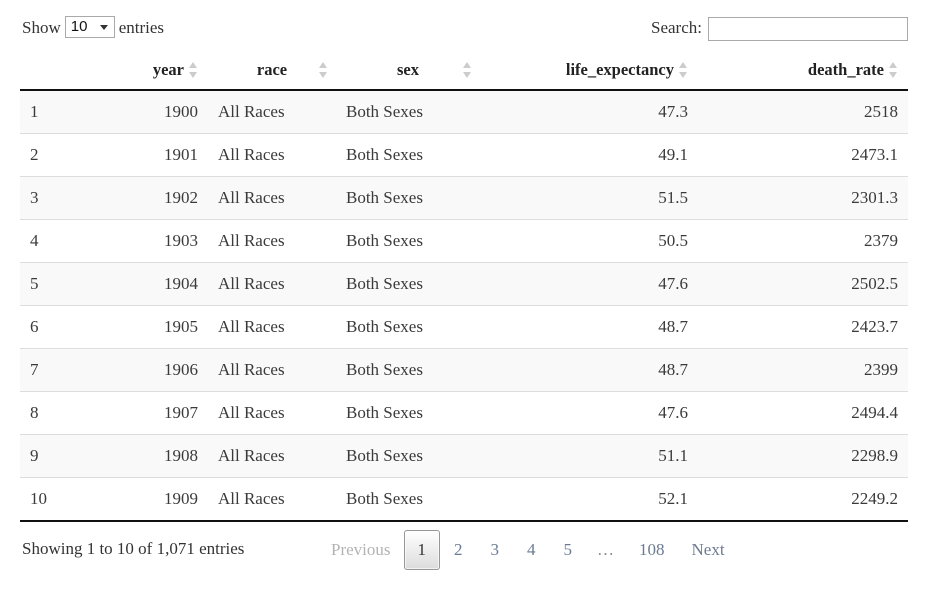 This screenshot has width=928, height=600. Describe the element at coordinates (619, 69) in the screenshot. I see `column-header-life-expectancy-label: life_expectancy` at that location.